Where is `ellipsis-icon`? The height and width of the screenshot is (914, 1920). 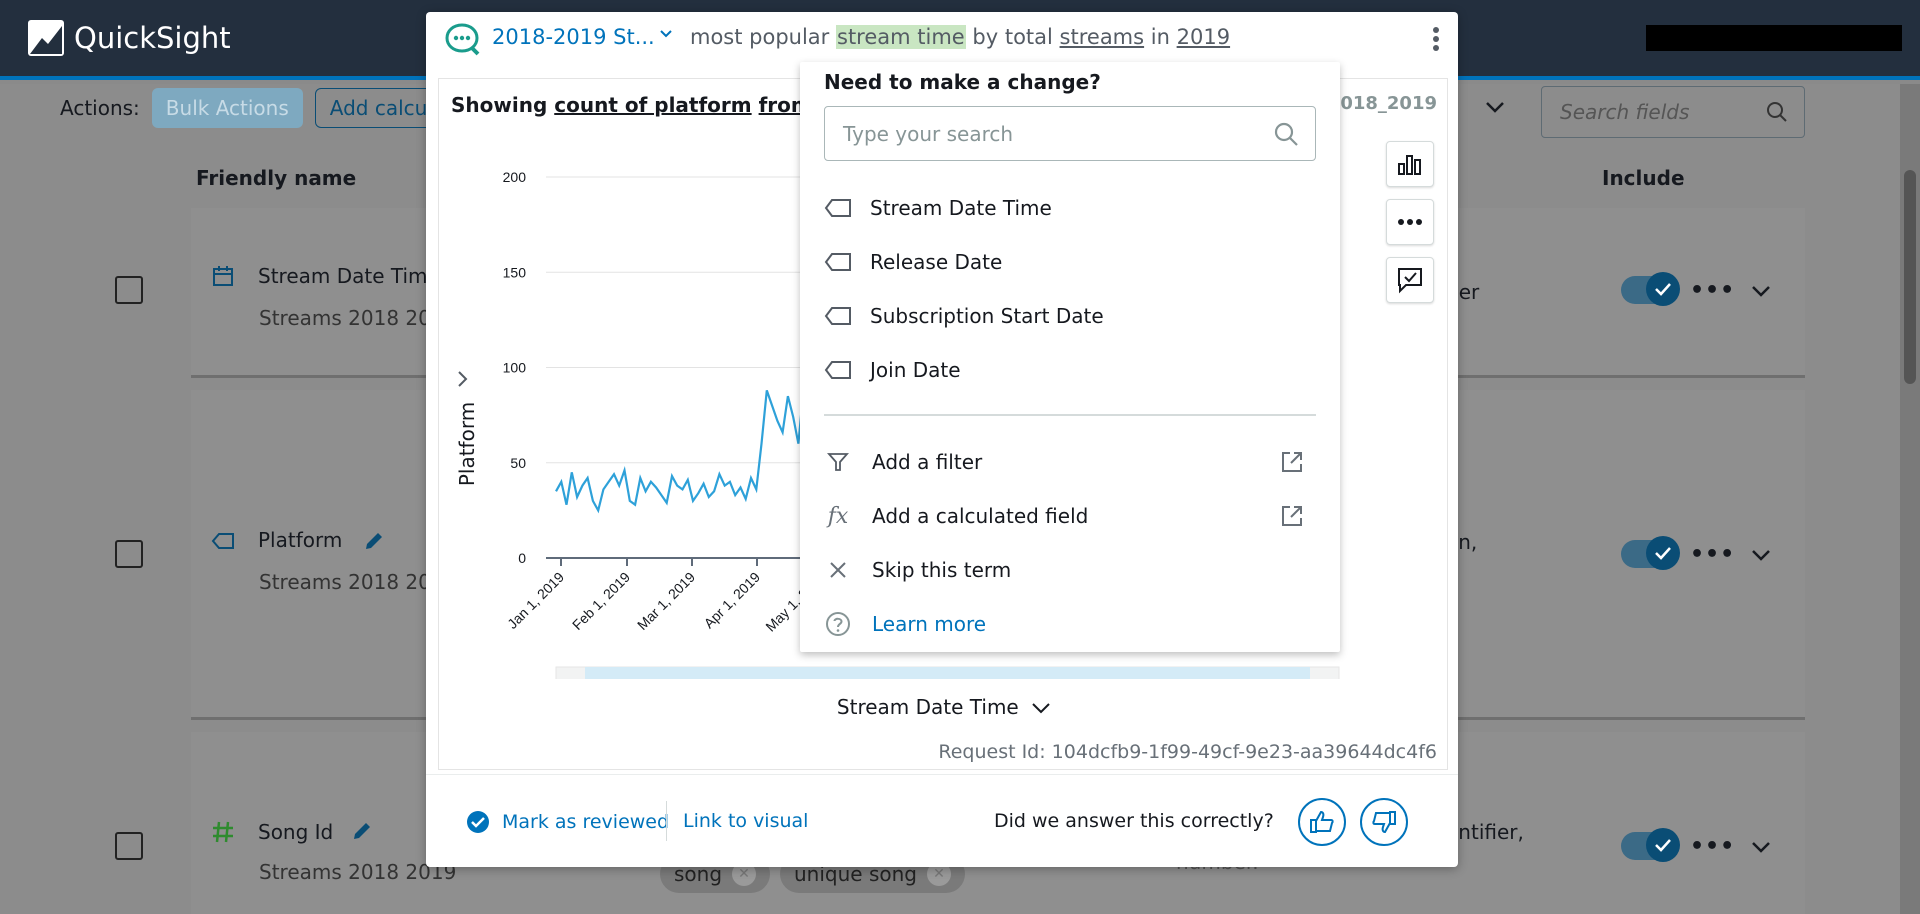 ellipsis-icon is located at coordinates (1410, 222).